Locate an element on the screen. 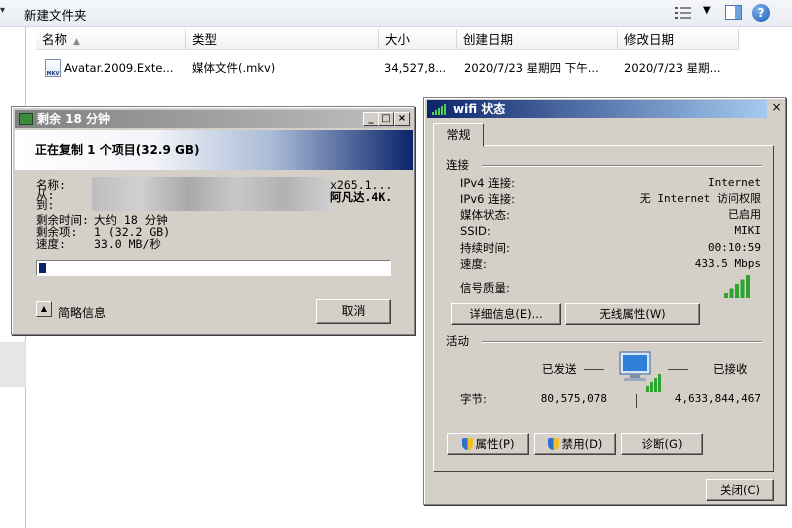 The width and height of the screenshot is (792, 528). ipv4-label: IPv4 连接: is located at coordinates (487, 183).